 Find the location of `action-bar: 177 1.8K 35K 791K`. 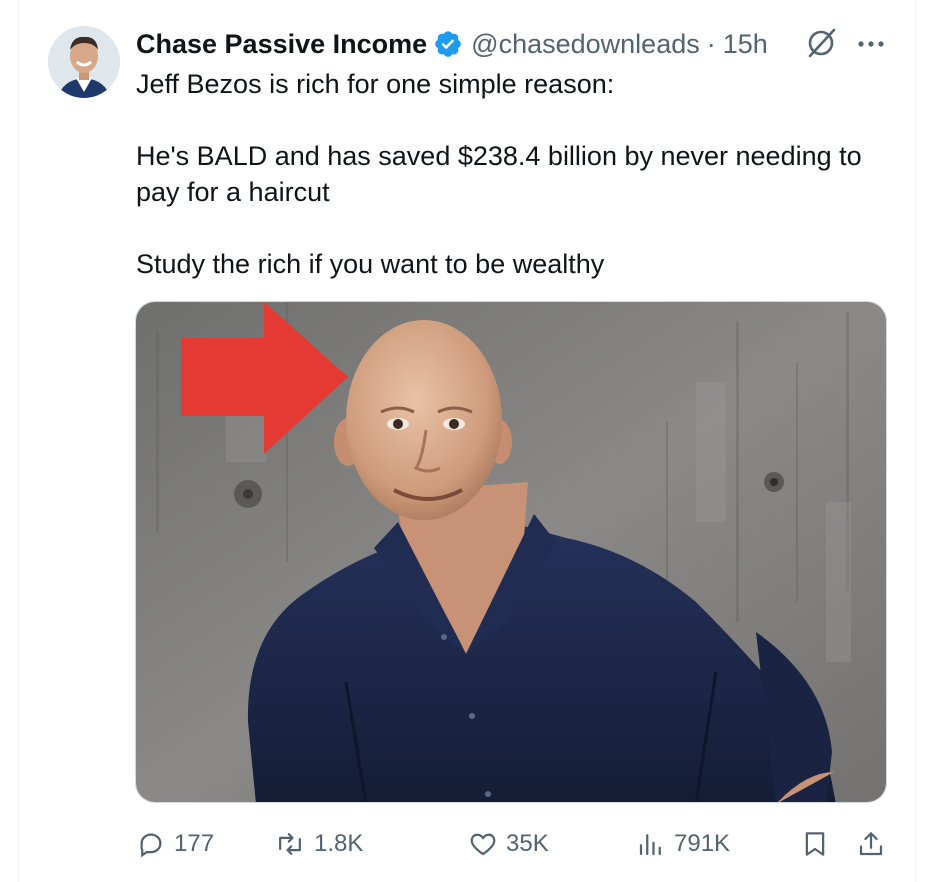

action-bar: 177 1.8K 35K 791K is located at coordinates (512, 844).